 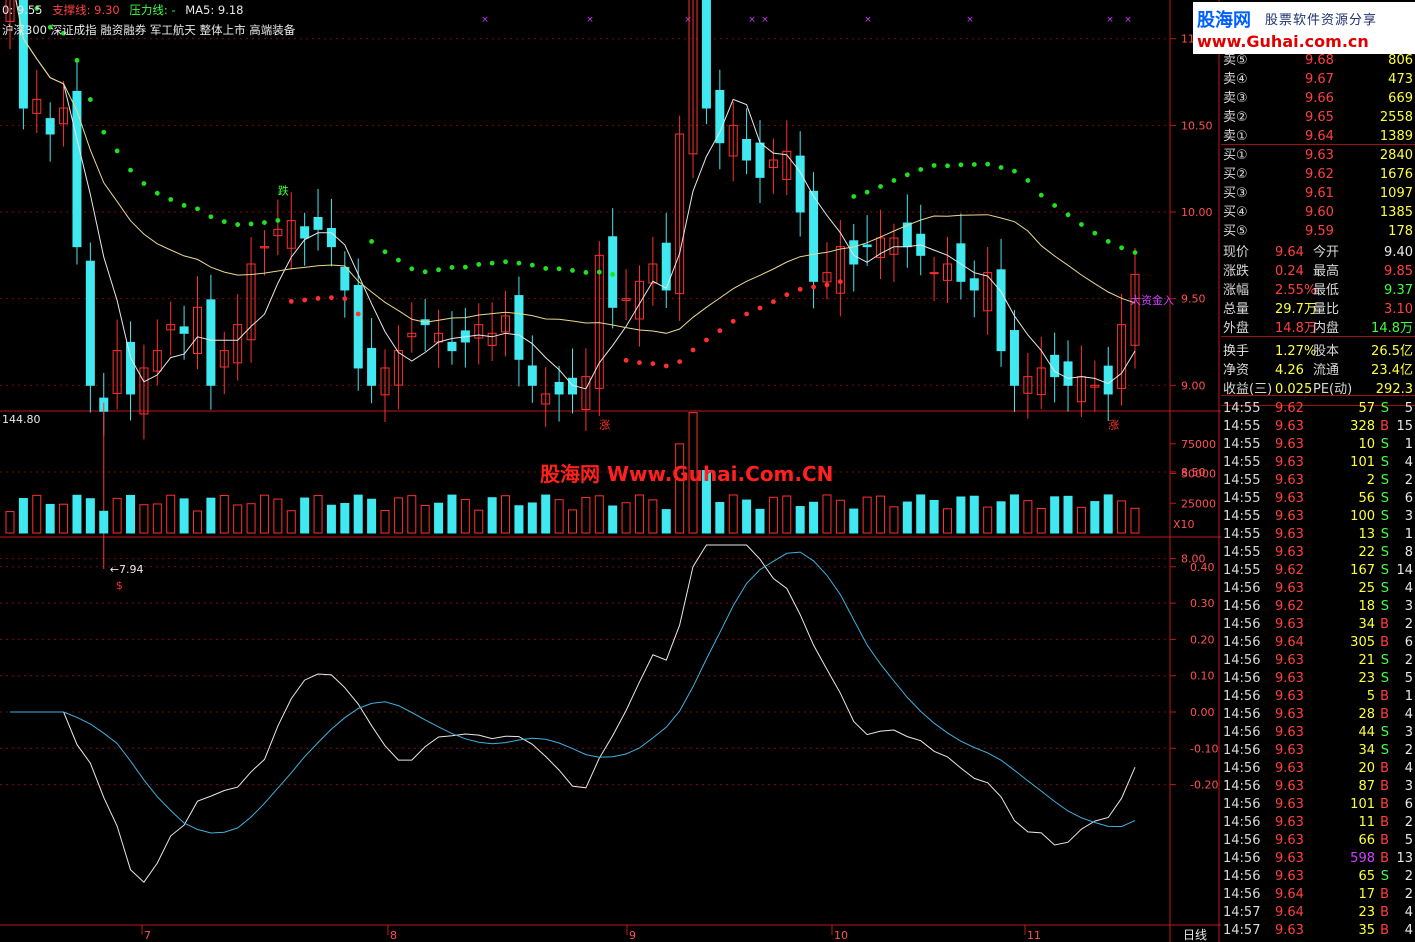 What do you see at coordinates (1235, 212) in the screenshot?
I see `buy-level-label: 买④` at bounding box center [1235, 212].